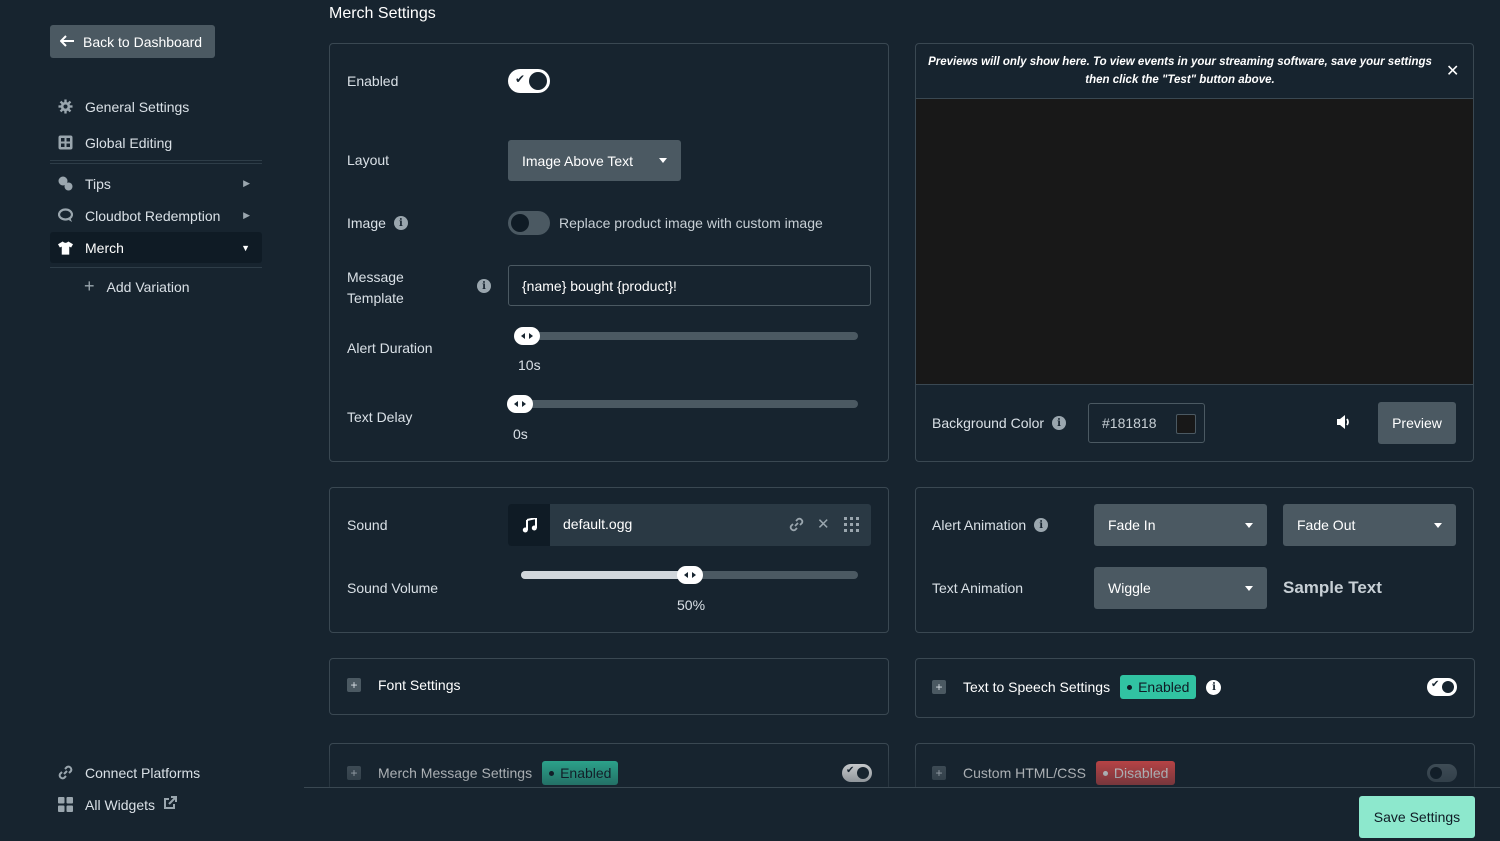 This screenshot has width=1500, height=841. I want to click on preview-canvas, so click(1194, 242).